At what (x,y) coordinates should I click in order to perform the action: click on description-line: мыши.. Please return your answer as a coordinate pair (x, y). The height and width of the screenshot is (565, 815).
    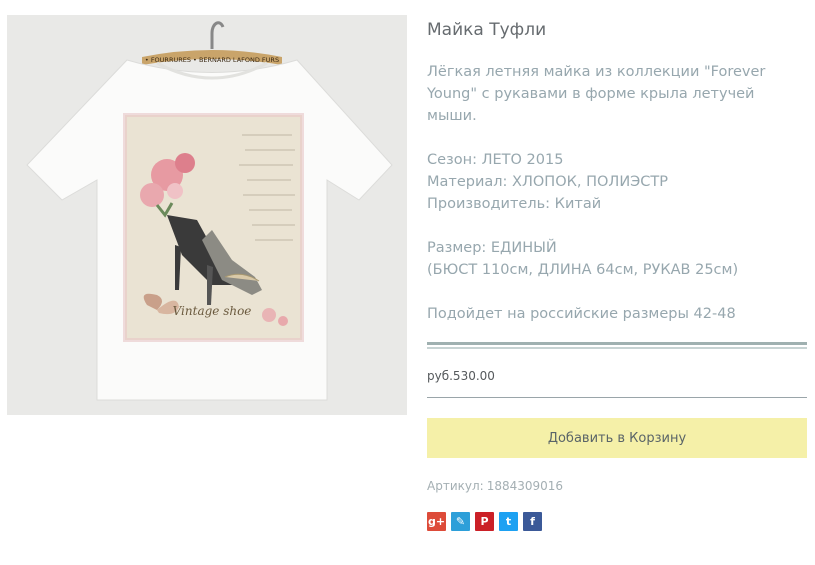
    Looking at the image, I should click on (452, 116).